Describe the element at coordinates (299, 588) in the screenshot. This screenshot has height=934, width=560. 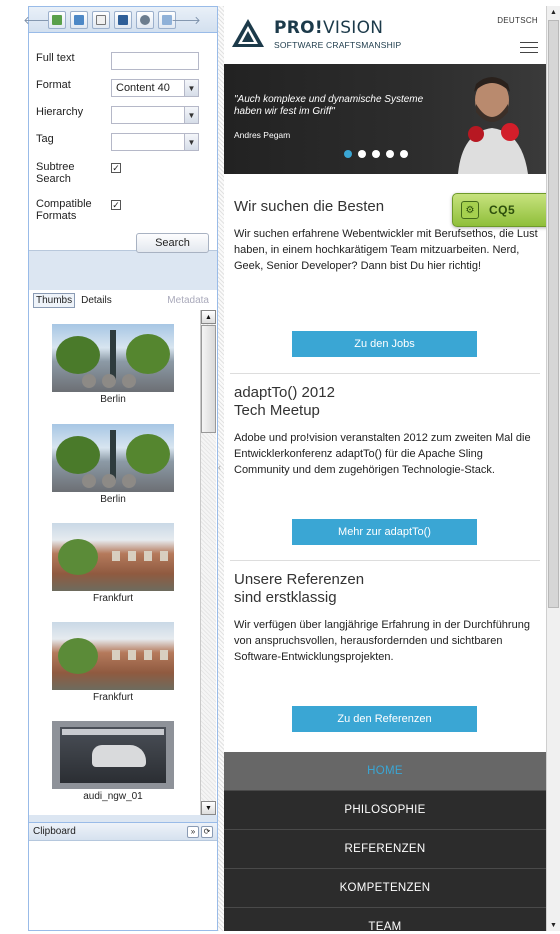
I see `section-title: Unsere Referenzen sind erstklassig` at that location.